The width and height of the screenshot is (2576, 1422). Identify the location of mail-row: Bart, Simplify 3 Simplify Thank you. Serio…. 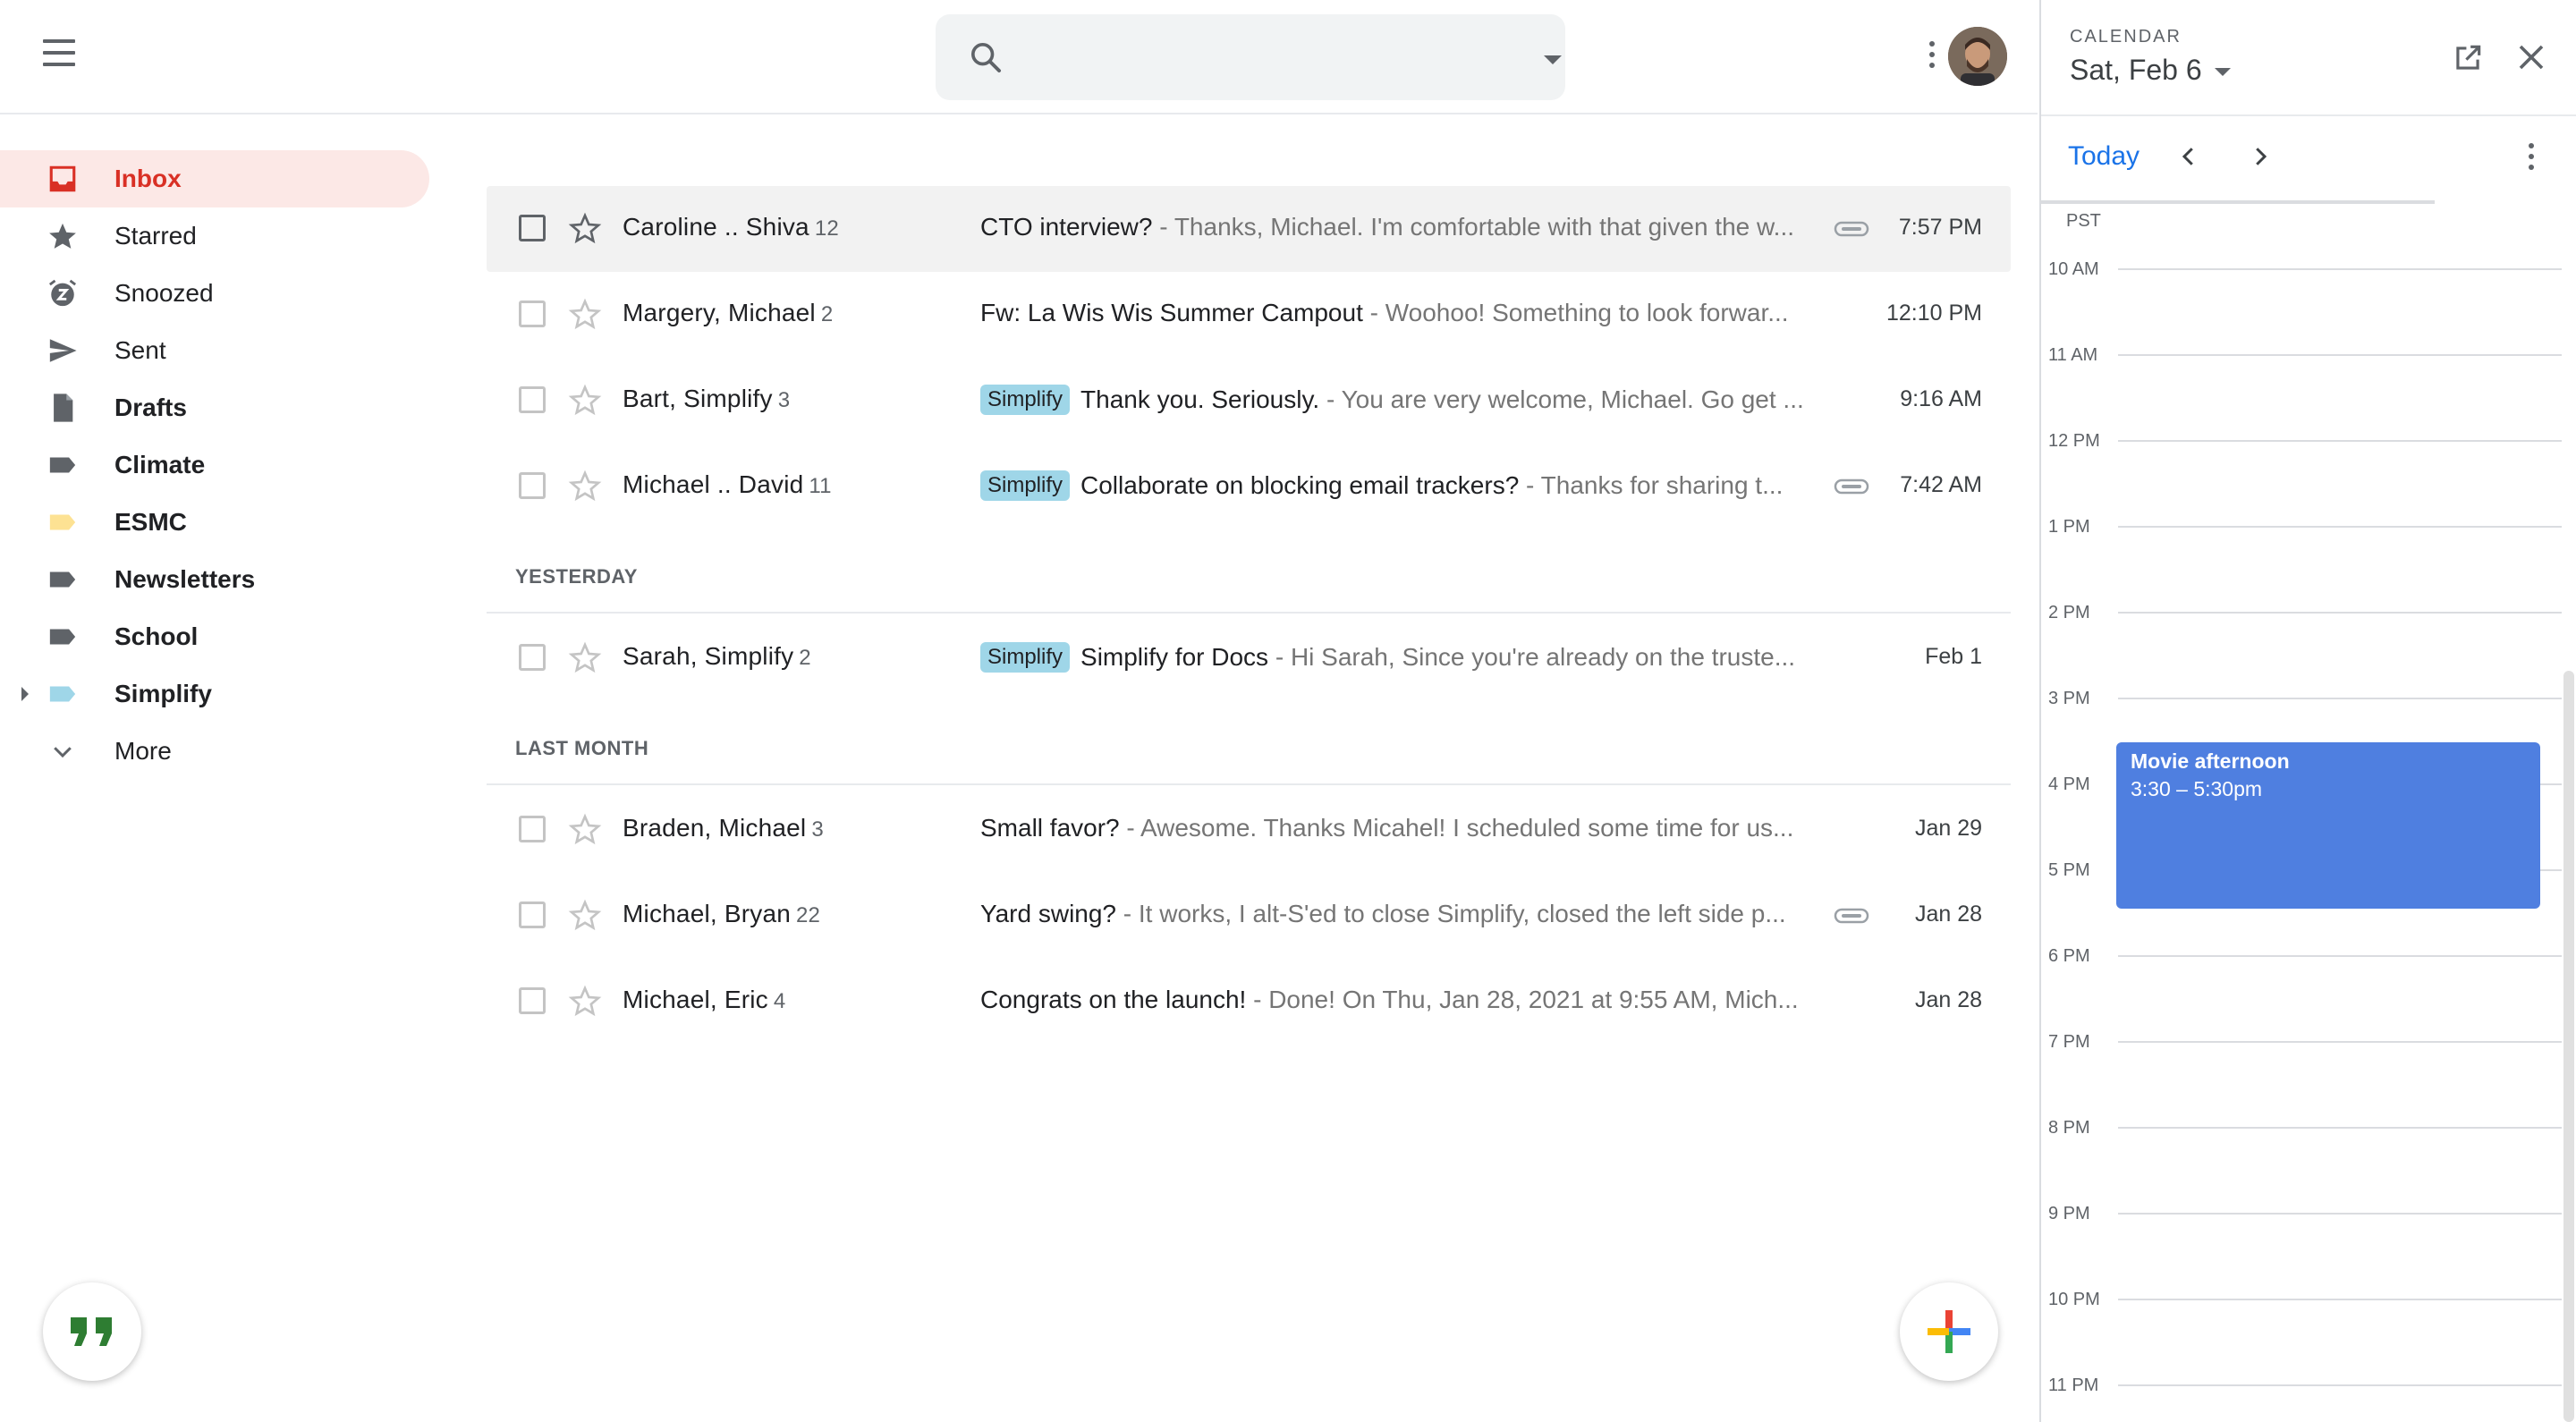
(1249, 401).